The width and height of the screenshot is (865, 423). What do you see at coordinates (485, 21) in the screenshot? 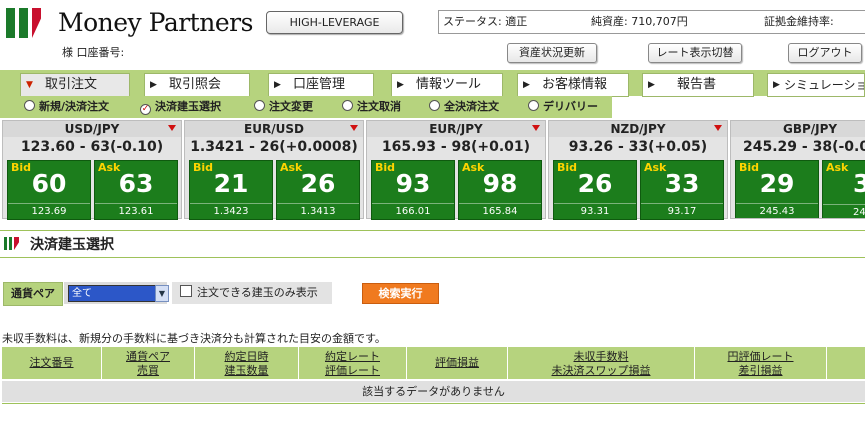
I see `status-label: ステータス: 適正` at bounding box center [485, 21].